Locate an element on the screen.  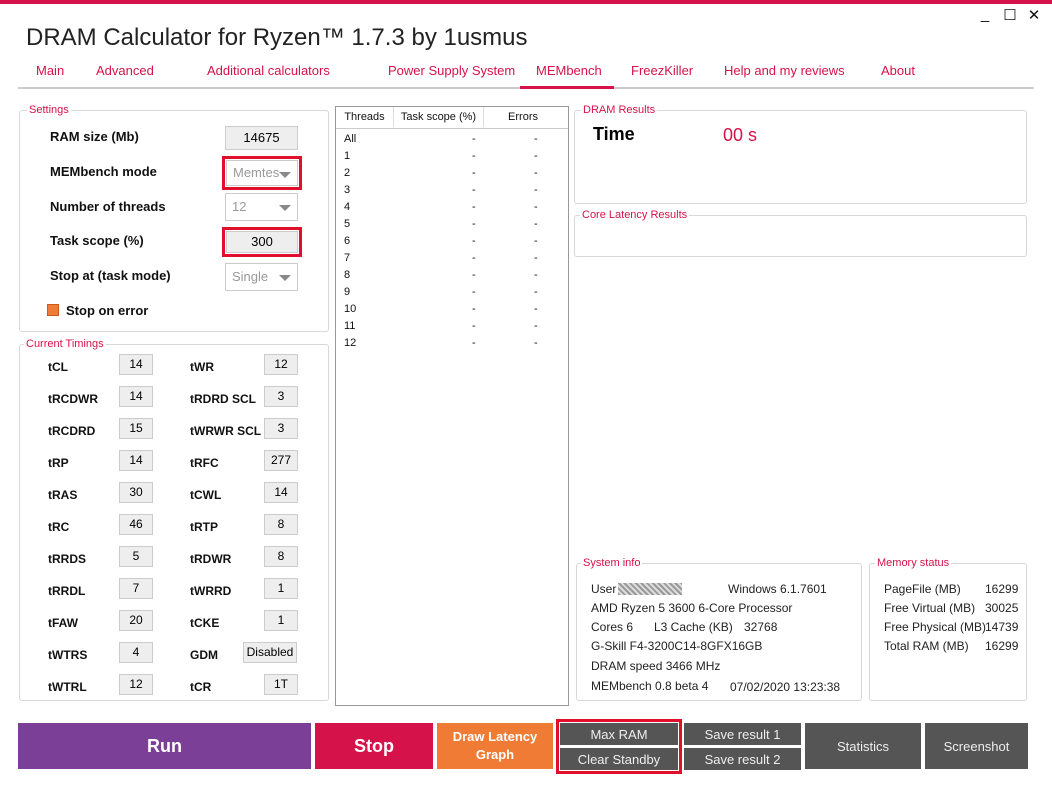
cores-count: Cores 6 is located at coordinates (612, 627).